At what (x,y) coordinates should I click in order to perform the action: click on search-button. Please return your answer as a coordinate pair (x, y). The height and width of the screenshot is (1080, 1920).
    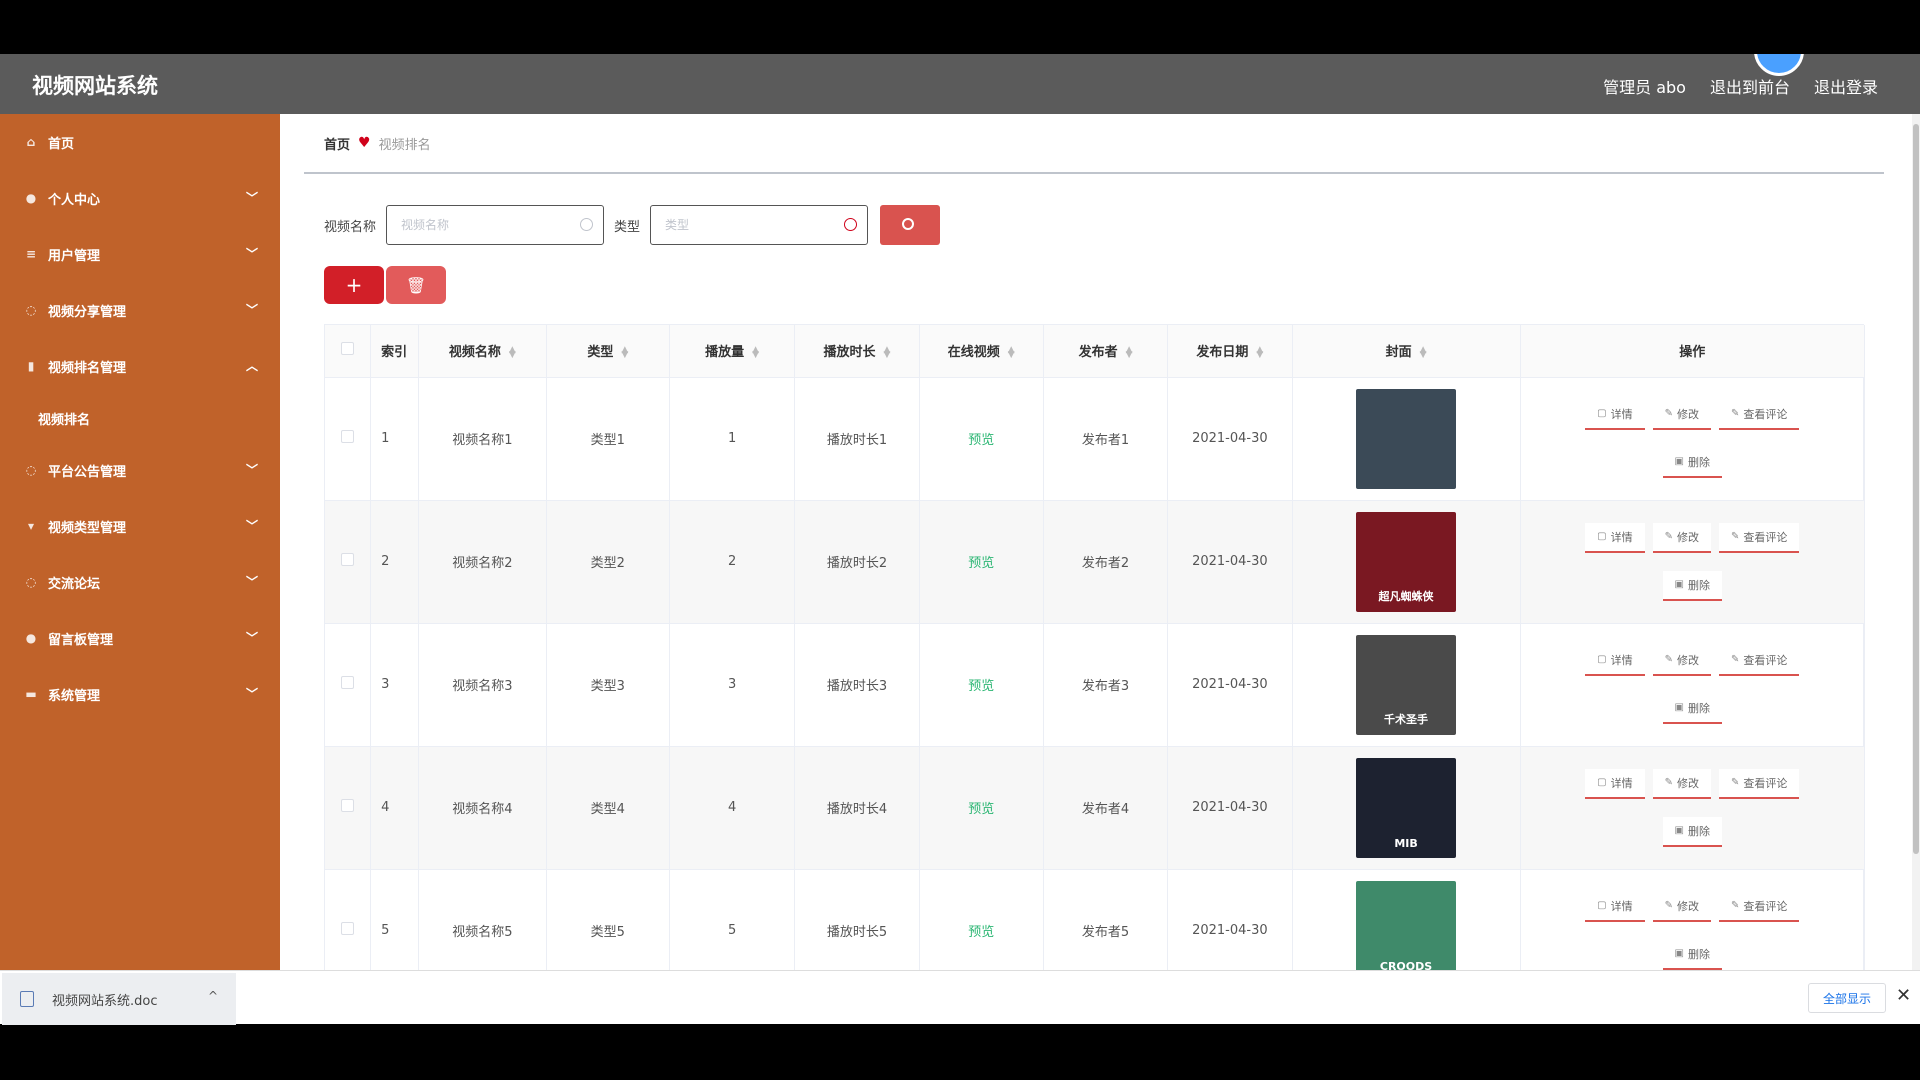
    Looking at the image, I should click on (910, 225).